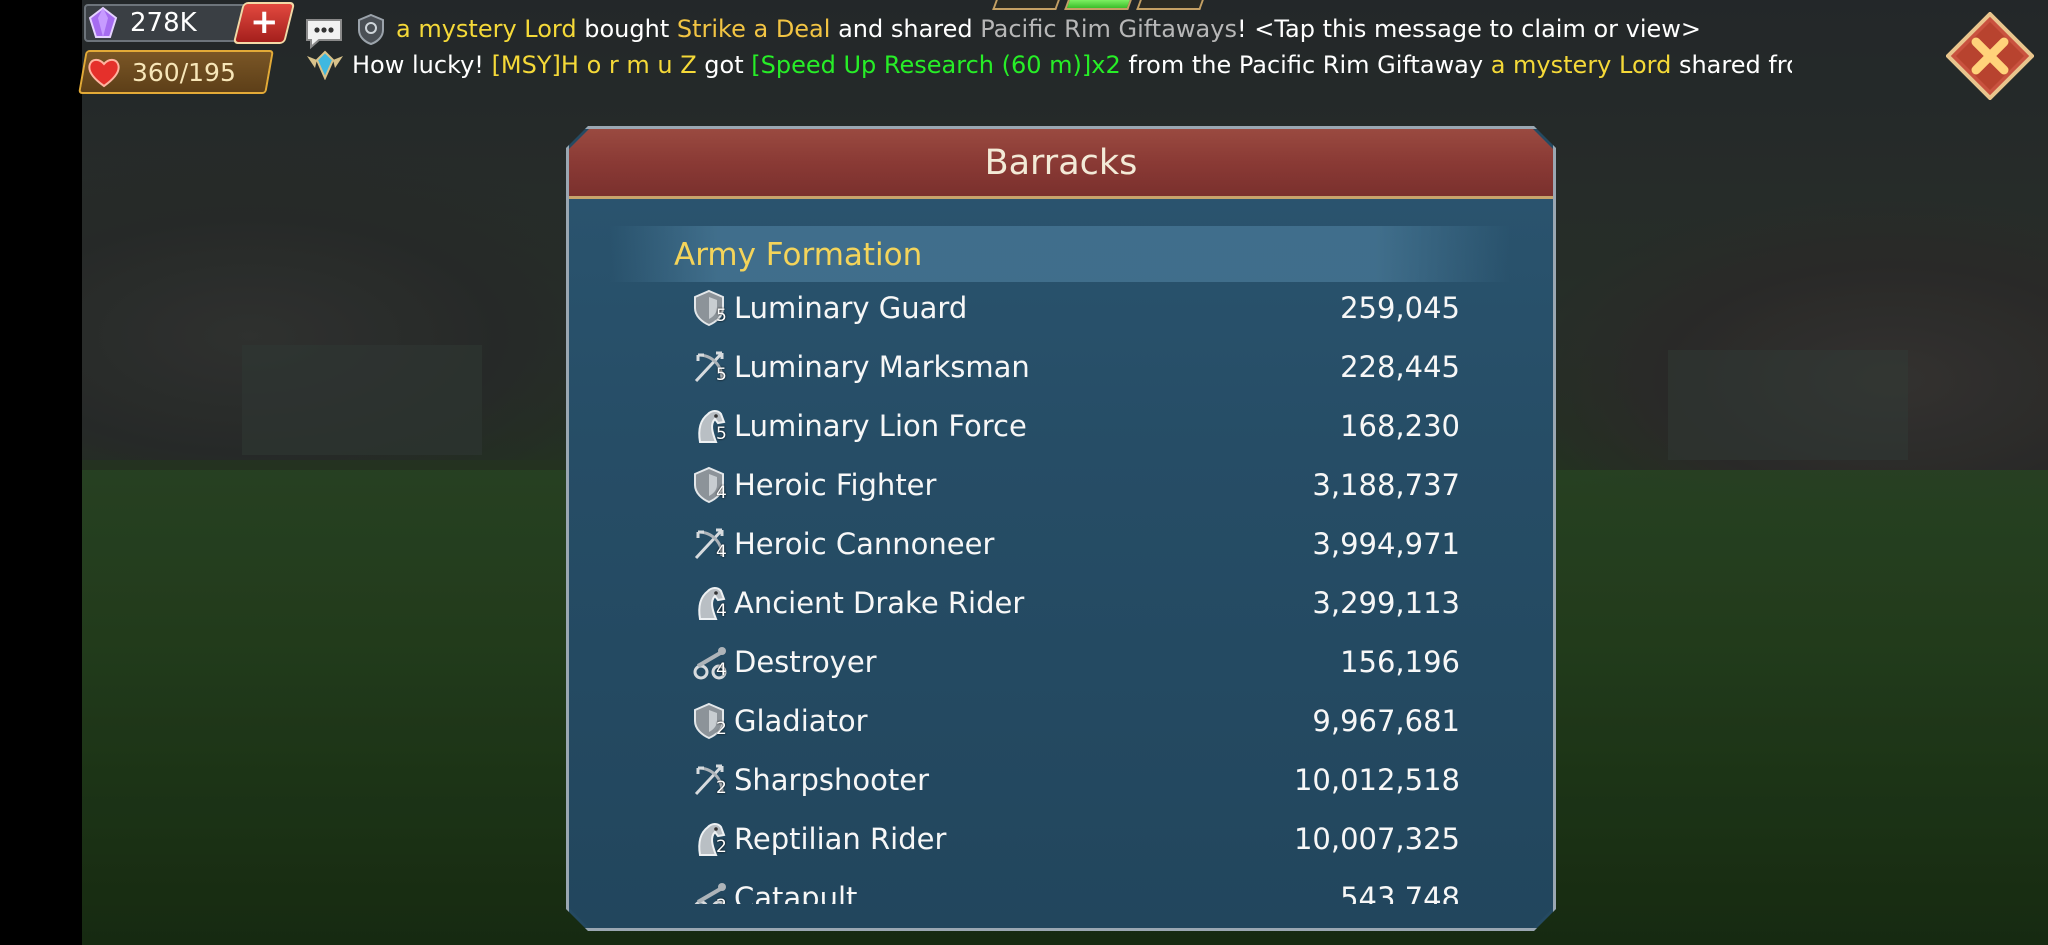 This screenshot has height=945, width=2048. What do you see at coordinates (851, 308) in the screenshot?
I see `troop-name: Luminary Guard` at bounding box center [851, 308].